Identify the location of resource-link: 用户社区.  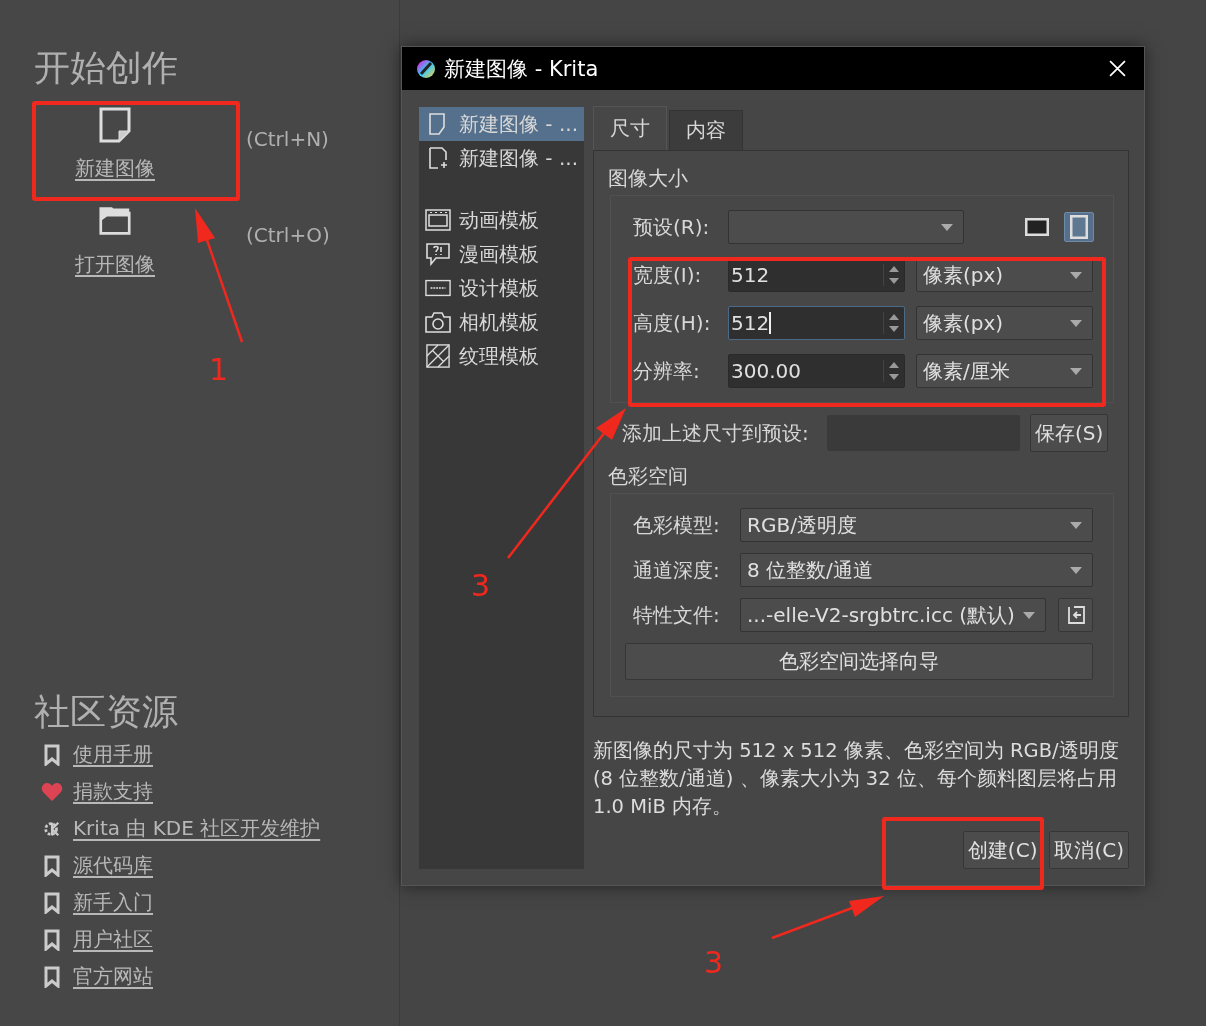
(113, 939).